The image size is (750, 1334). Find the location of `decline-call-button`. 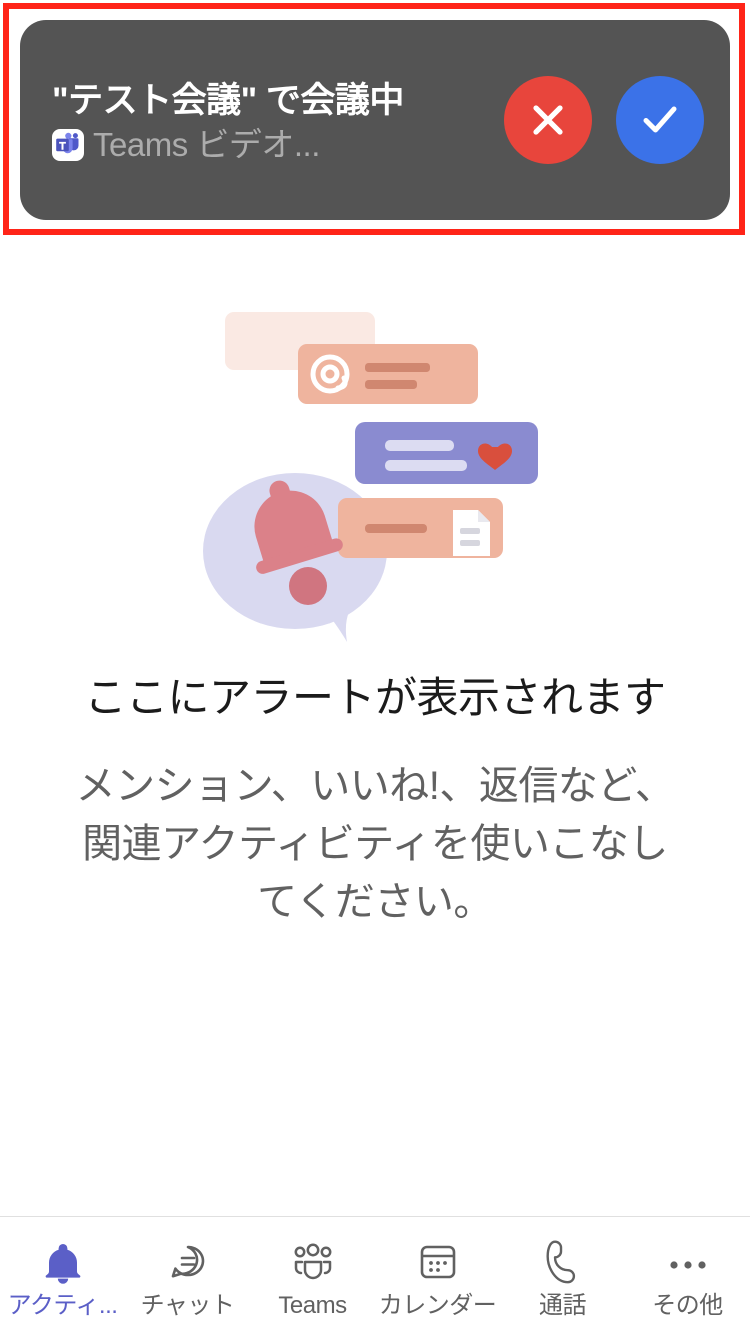

decline-call-button is located at coordinates (548, 120).